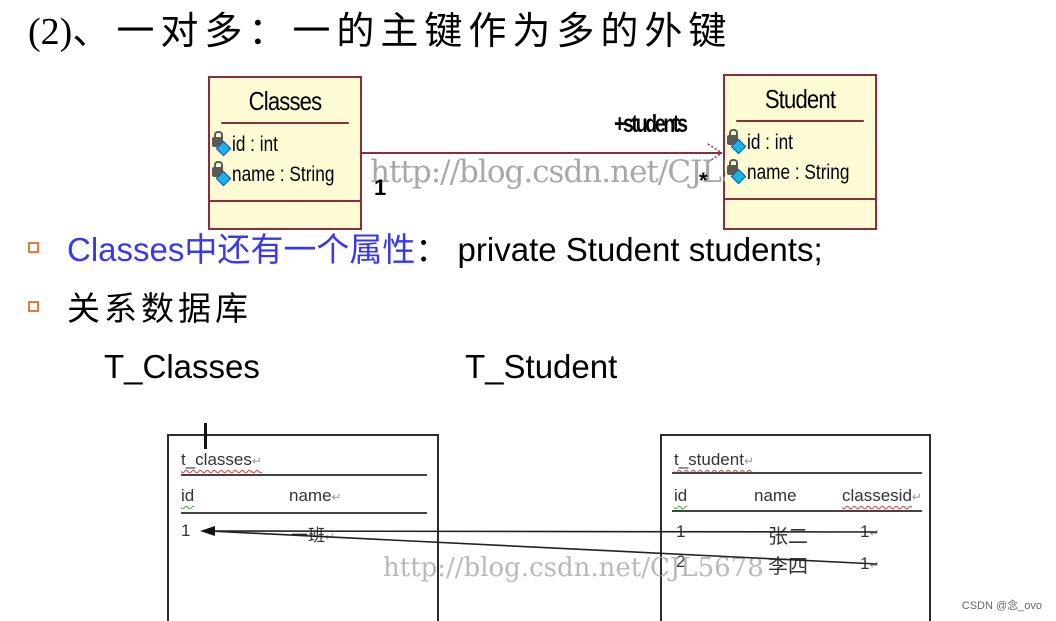 This screenshot has width=1056, height=621. I want to click on source-multiplicity: 1, so click(380, 187).